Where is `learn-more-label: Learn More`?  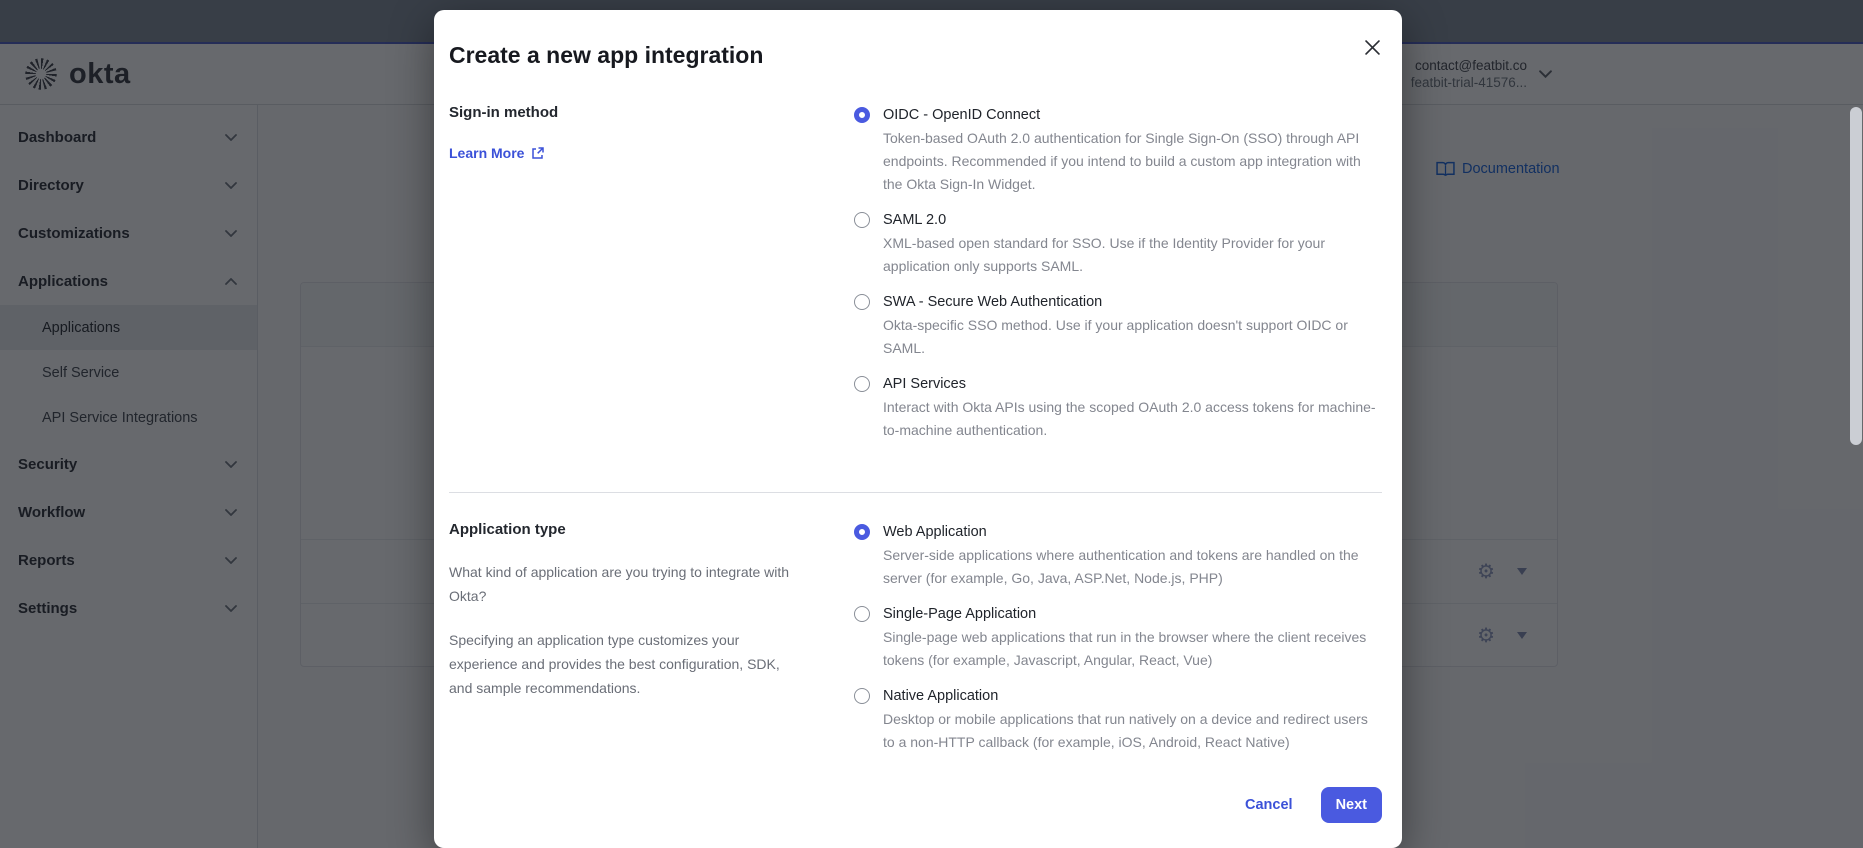 learn-more-label: Learn More is located at coordinates (487, 153).